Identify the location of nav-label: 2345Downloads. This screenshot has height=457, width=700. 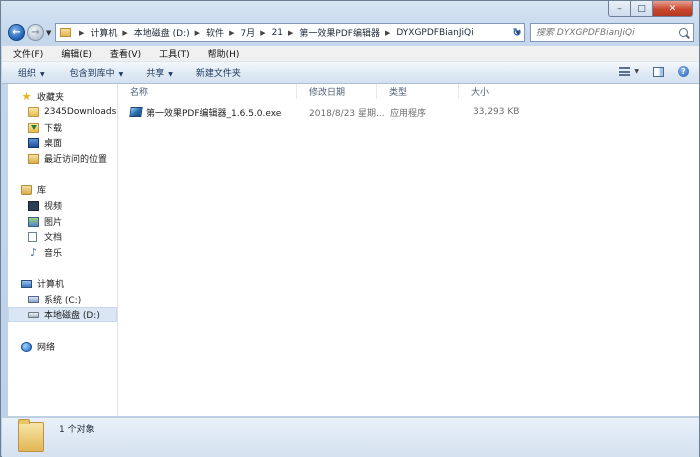
(80, 111).